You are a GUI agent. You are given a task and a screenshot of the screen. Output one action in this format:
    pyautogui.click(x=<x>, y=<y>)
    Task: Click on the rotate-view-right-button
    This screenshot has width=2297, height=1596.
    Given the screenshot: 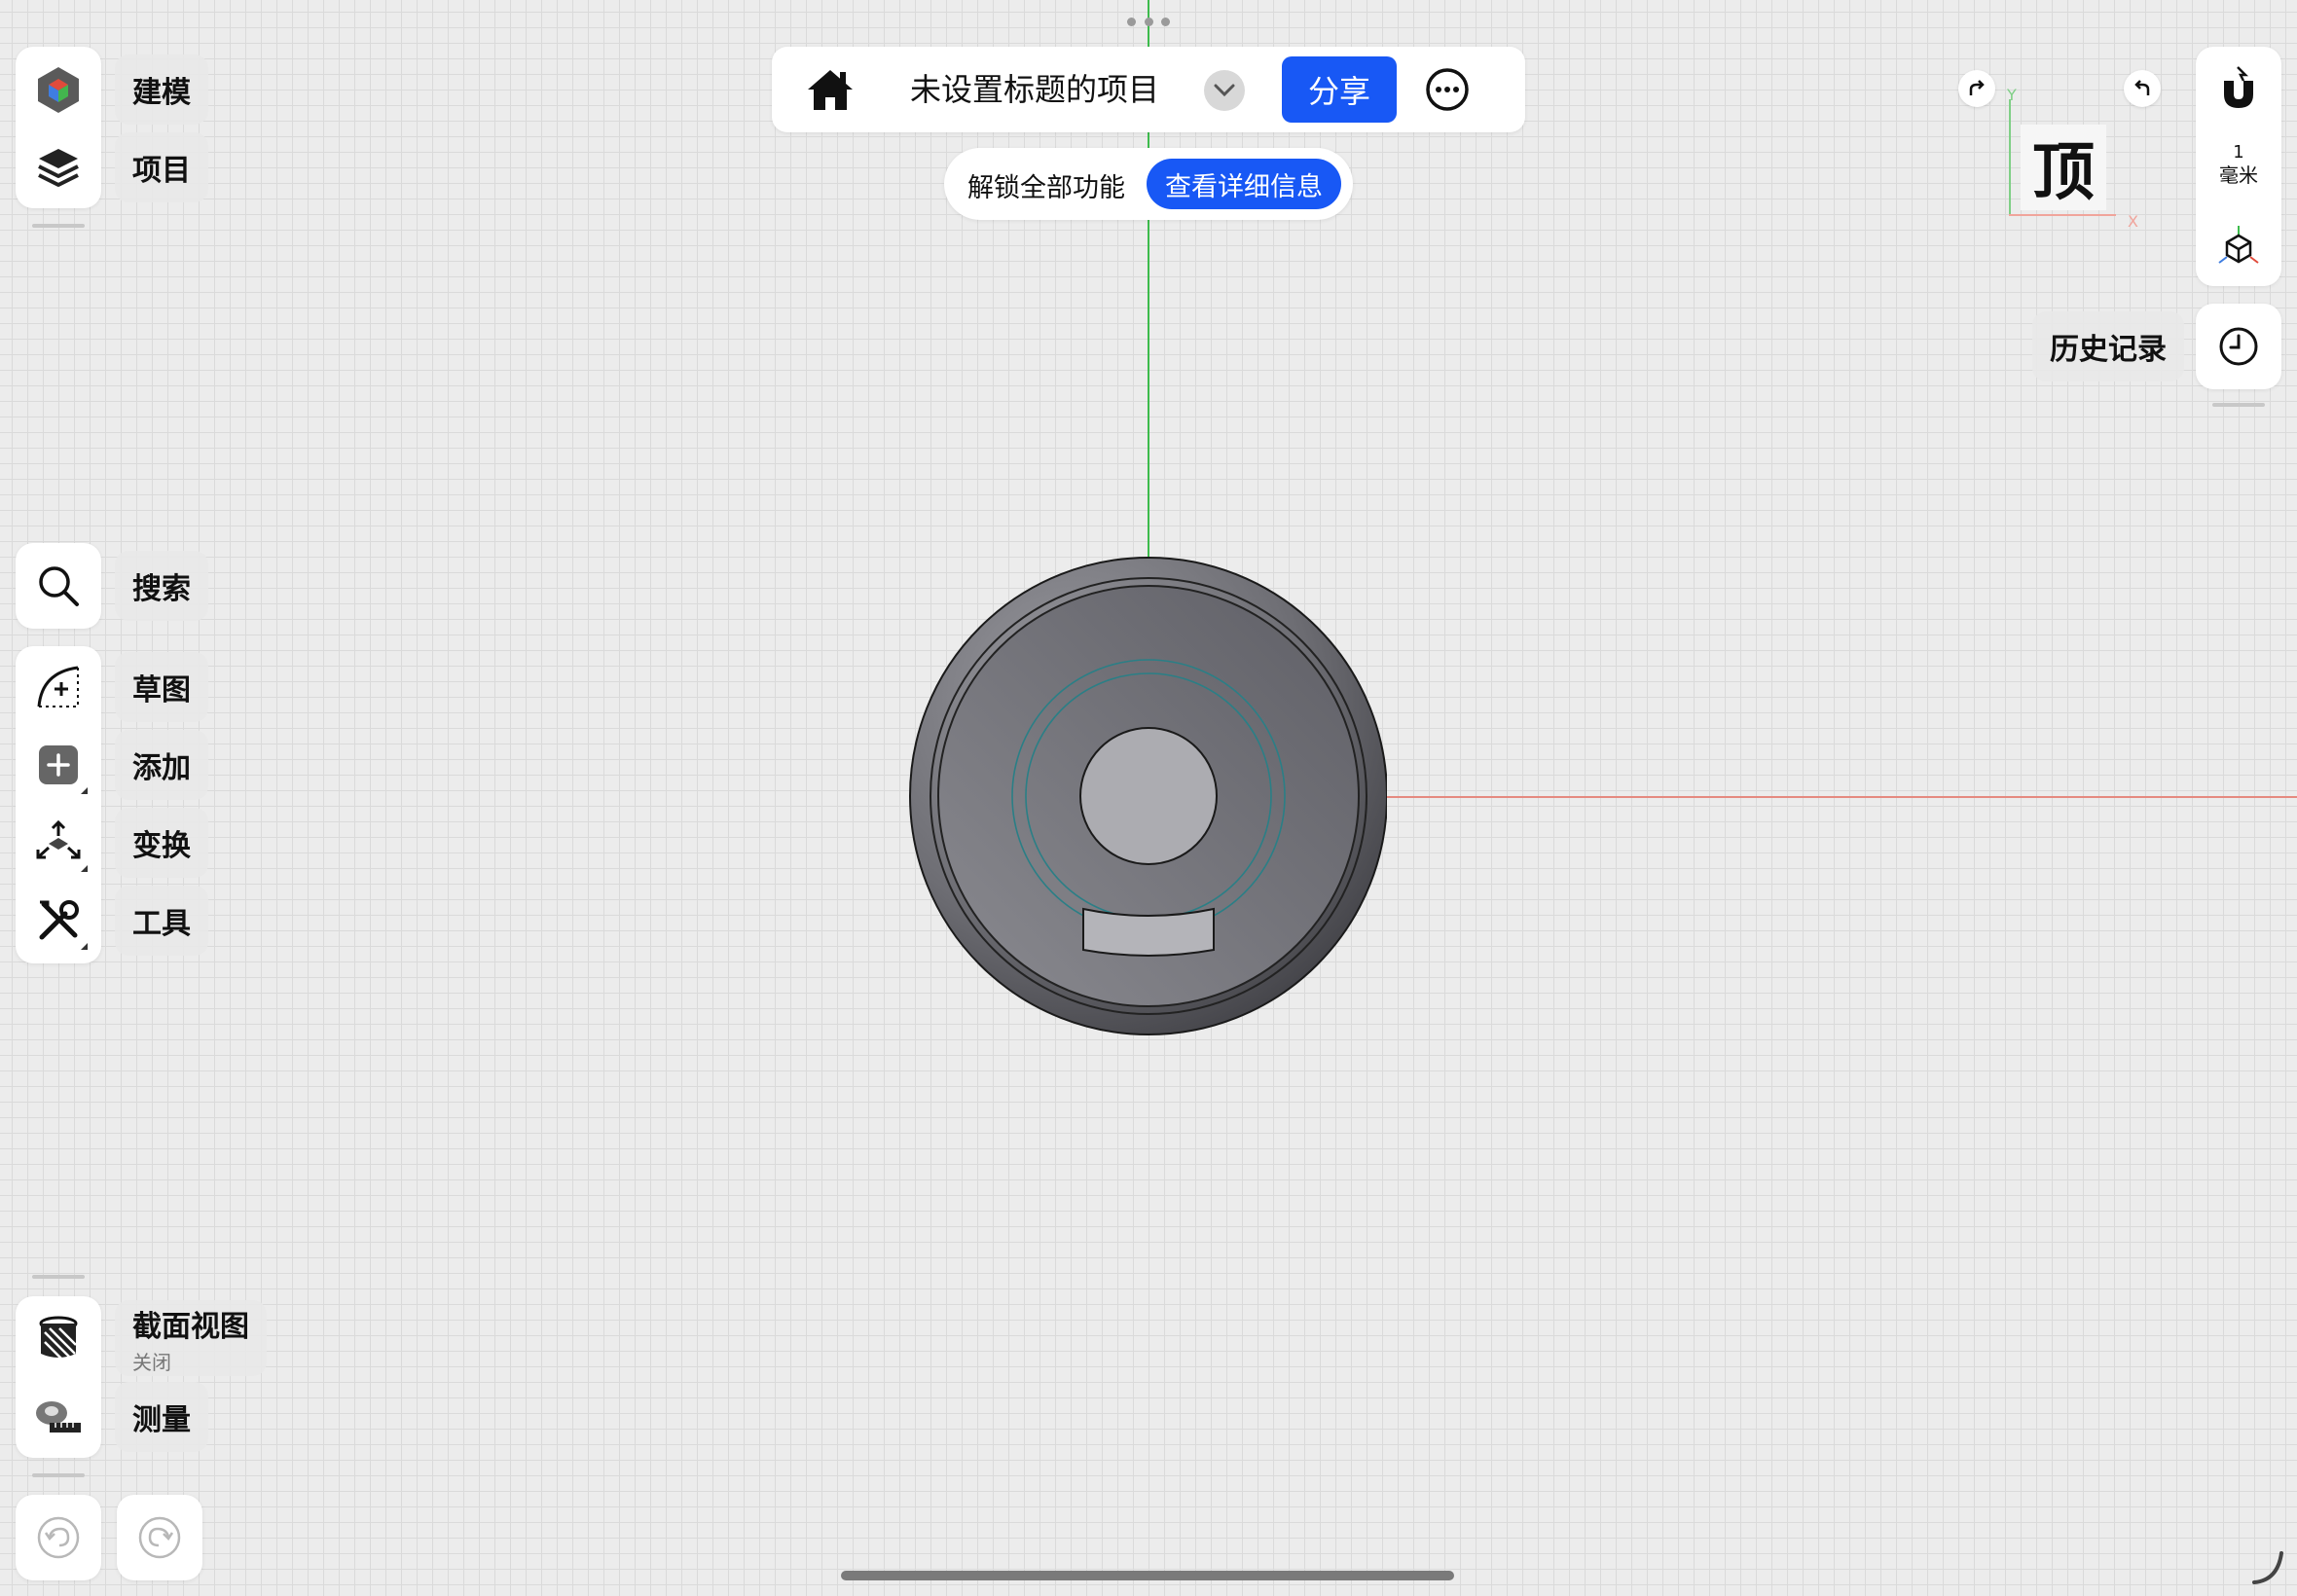 What is the action you would take?
    pyautogui.click(x=1977, y=88)
    